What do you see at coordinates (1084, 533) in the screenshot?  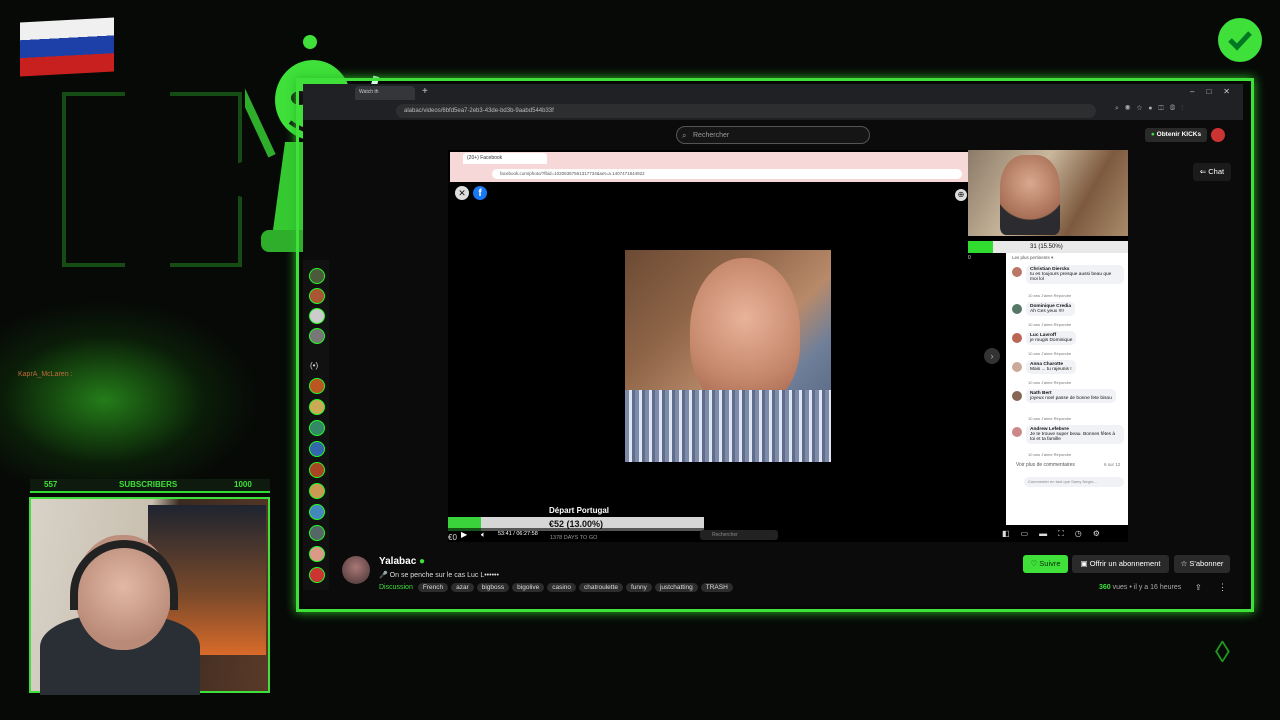 I see `speed-icon: ◷` at bounding box center [1084, 533].